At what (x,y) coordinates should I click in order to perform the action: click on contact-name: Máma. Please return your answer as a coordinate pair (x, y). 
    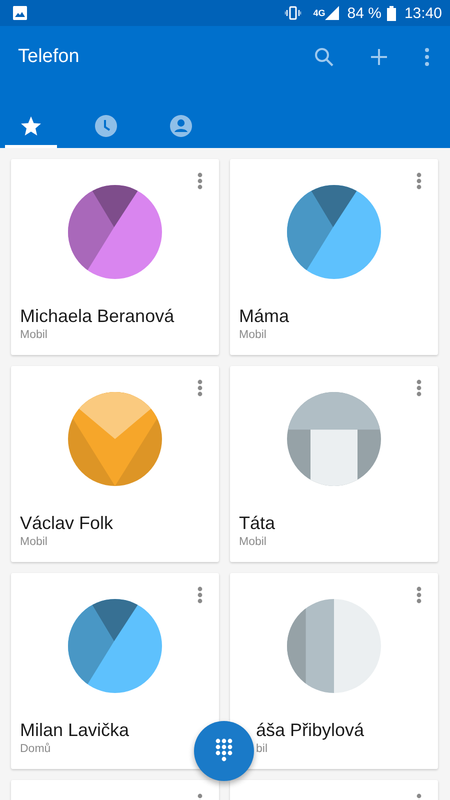
    Looking at the image, I should click on (264, 316).